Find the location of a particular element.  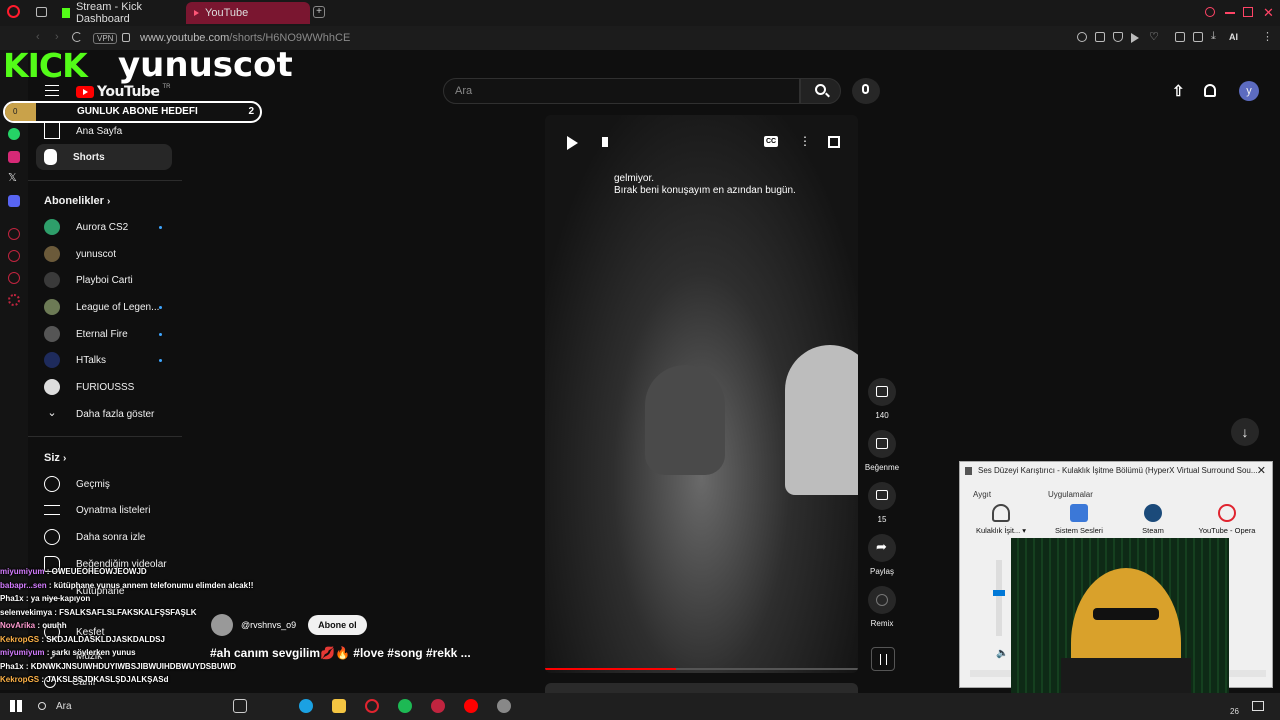

device-column: Kulaklık İşit... ▾ is located at coordinates (1001, 519).